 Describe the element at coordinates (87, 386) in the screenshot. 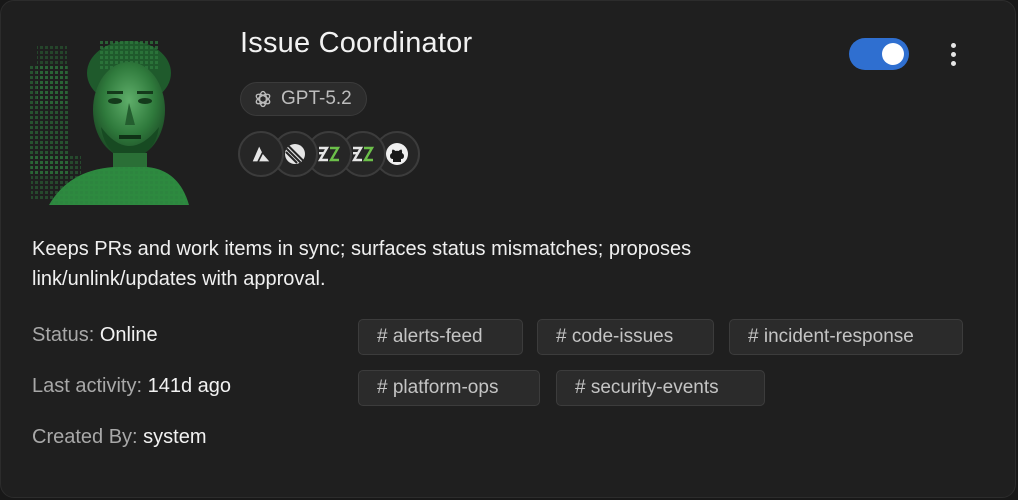

I see `last-activity-label: Last activity:` at that location.